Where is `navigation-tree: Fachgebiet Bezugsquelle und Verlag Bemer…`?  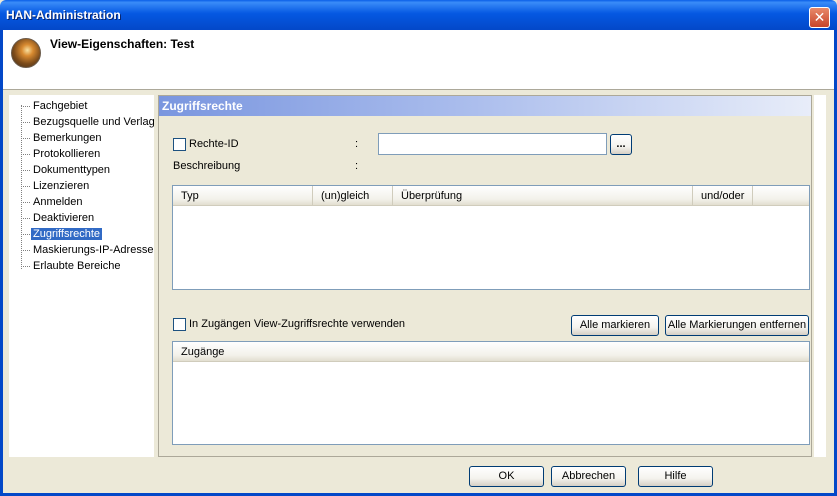 navigation-tree: Fachgebiet Bezugsquelle und Verlag Bemer… is located at coordinates (83, 276).